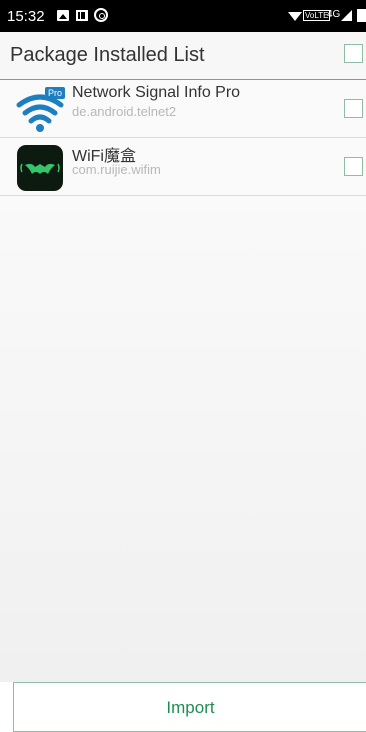  What do you see at coordinates (101, 15) in the screenshot?
I see `sync-icon` at bounding box center [101, 15].